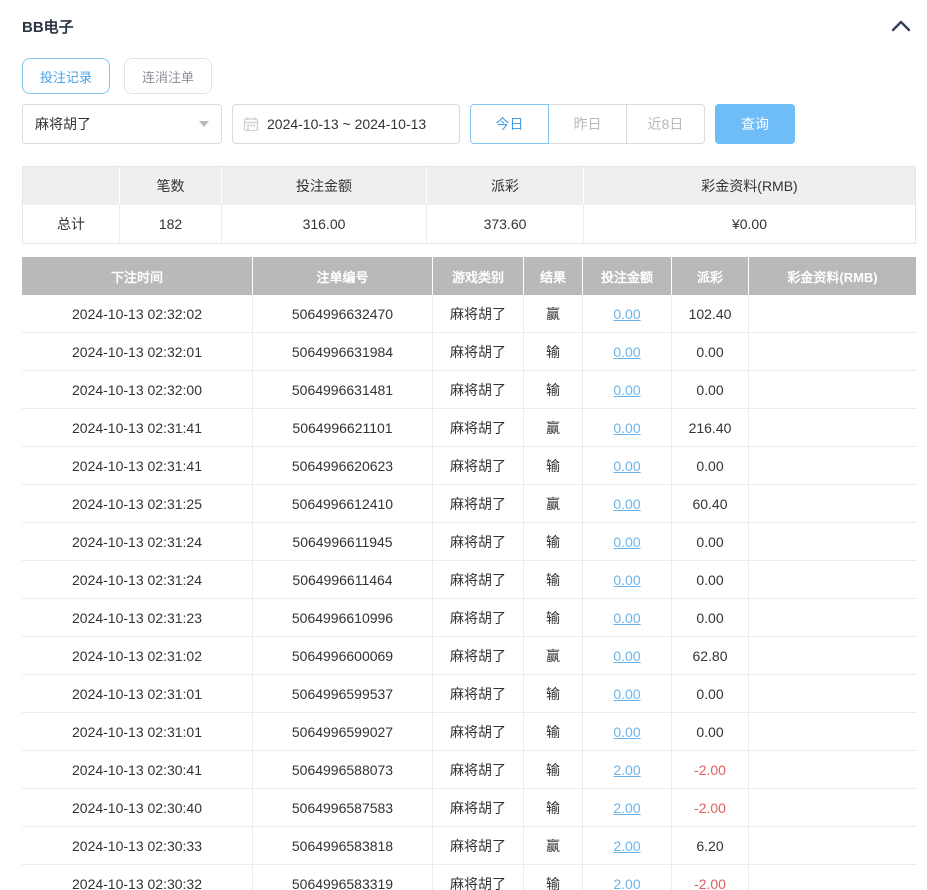  What do you see at coordinates (749, 224) in the screenshot?
I see `summary-total-bonus: ¥0.00` at bounding box center [749, 224].